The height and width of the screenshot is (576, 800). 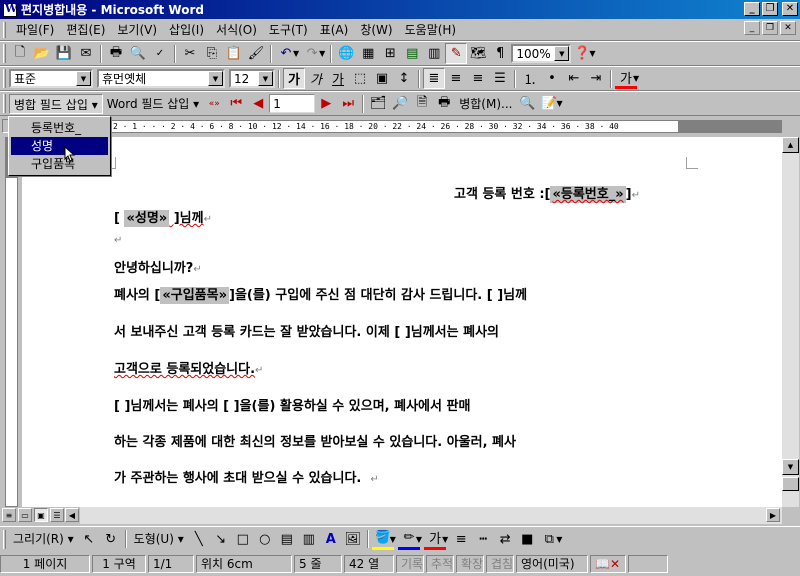 What do you see at coordinates (422, 103) in the screenshot?
I see `merge-to-doc-icon: 🗎` at bounding box center [422, 103].